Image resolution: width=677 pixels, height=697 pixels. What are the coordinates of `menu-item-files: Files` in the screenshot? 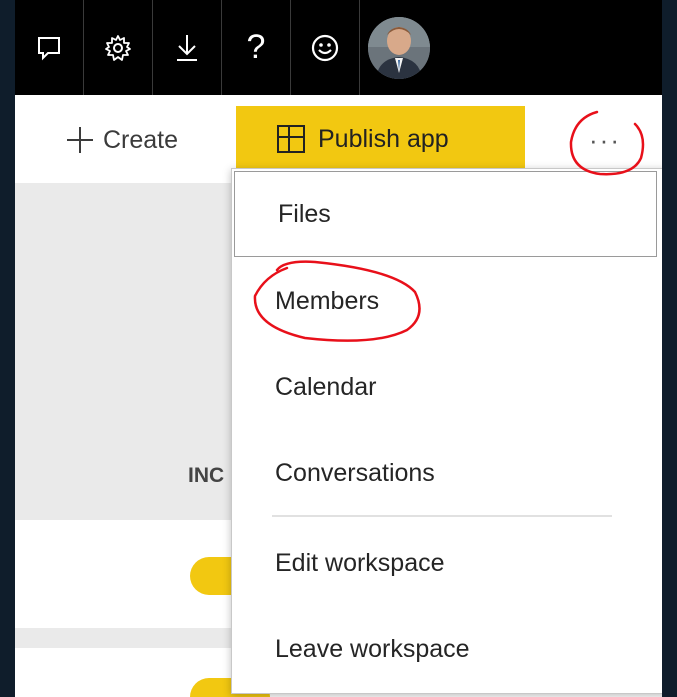 It's located at (445, 214).